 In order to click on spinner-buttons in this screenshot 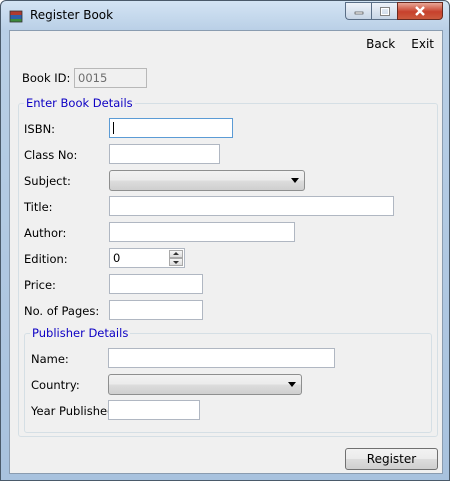, I will do `click(176, 258)`.